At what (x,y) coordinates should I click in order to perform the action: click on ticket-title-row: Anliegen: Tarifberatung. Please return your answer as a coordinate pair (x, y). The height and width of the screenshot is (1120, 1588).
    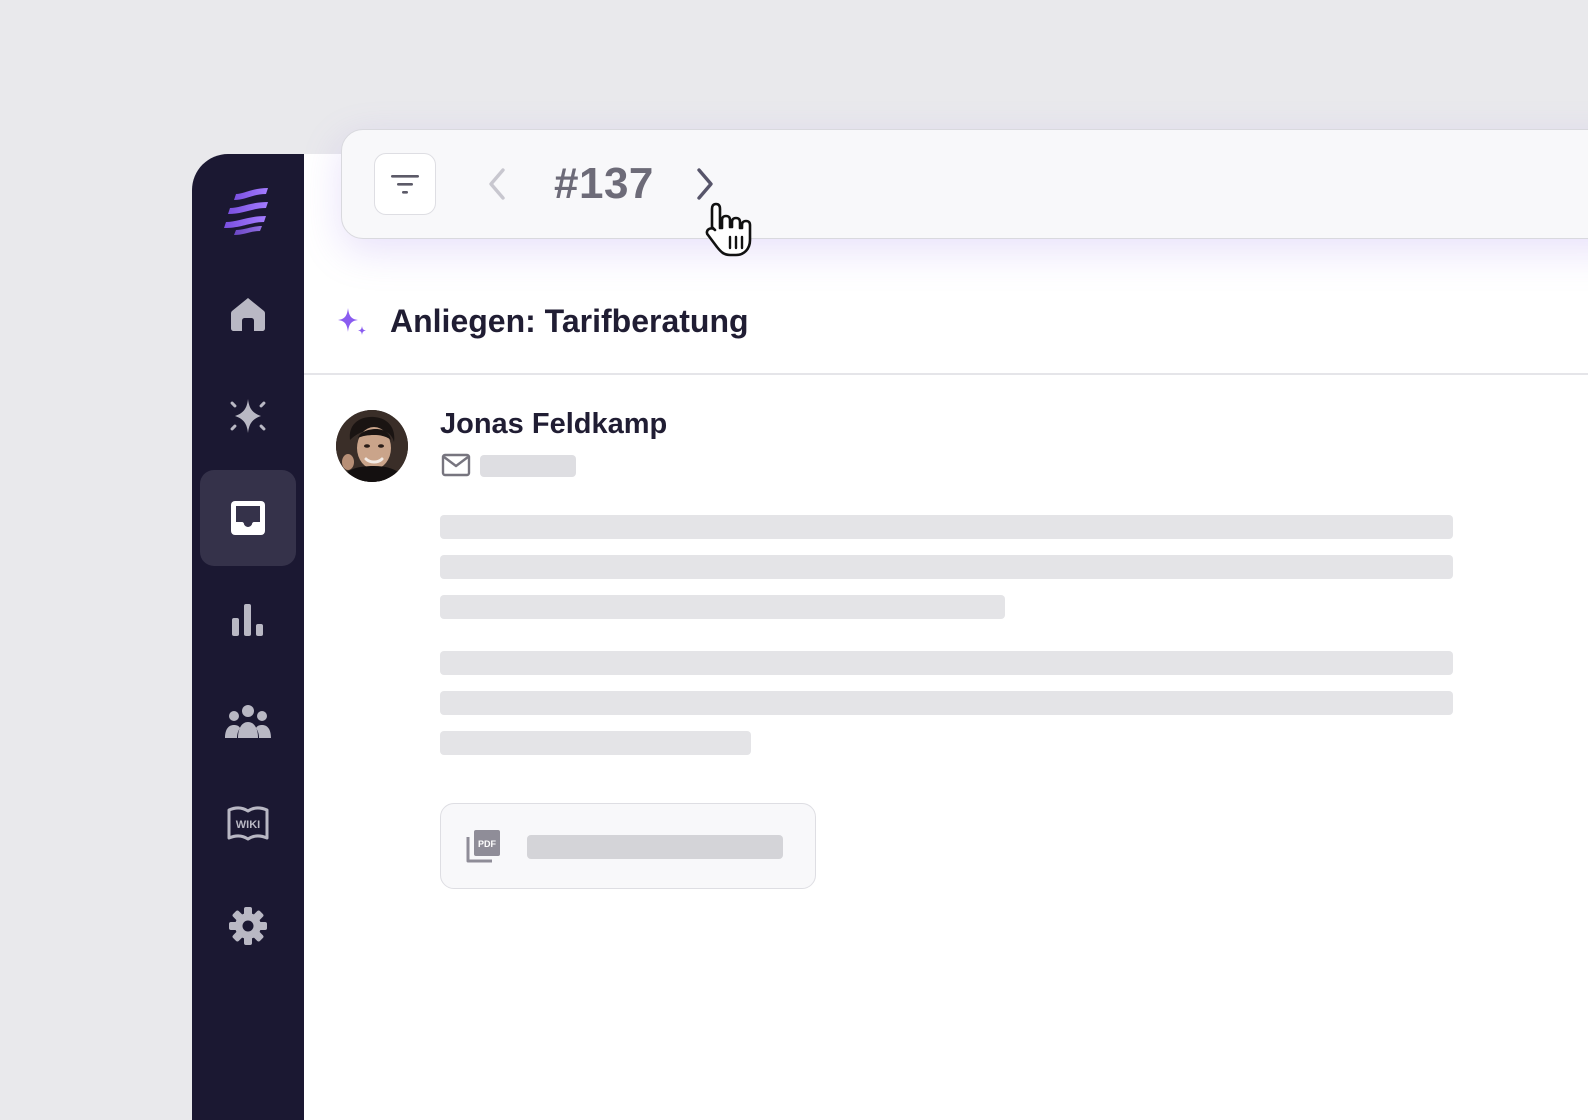
    Looking at the image, I should click on (542, 321).